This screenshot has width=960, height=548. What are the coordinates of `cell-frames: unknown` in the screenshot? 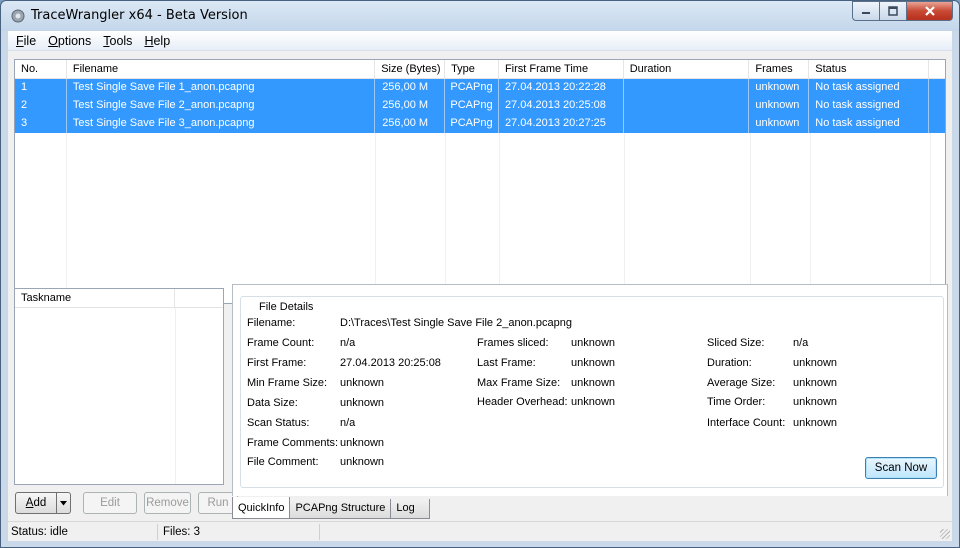 It's located at (779, 106).